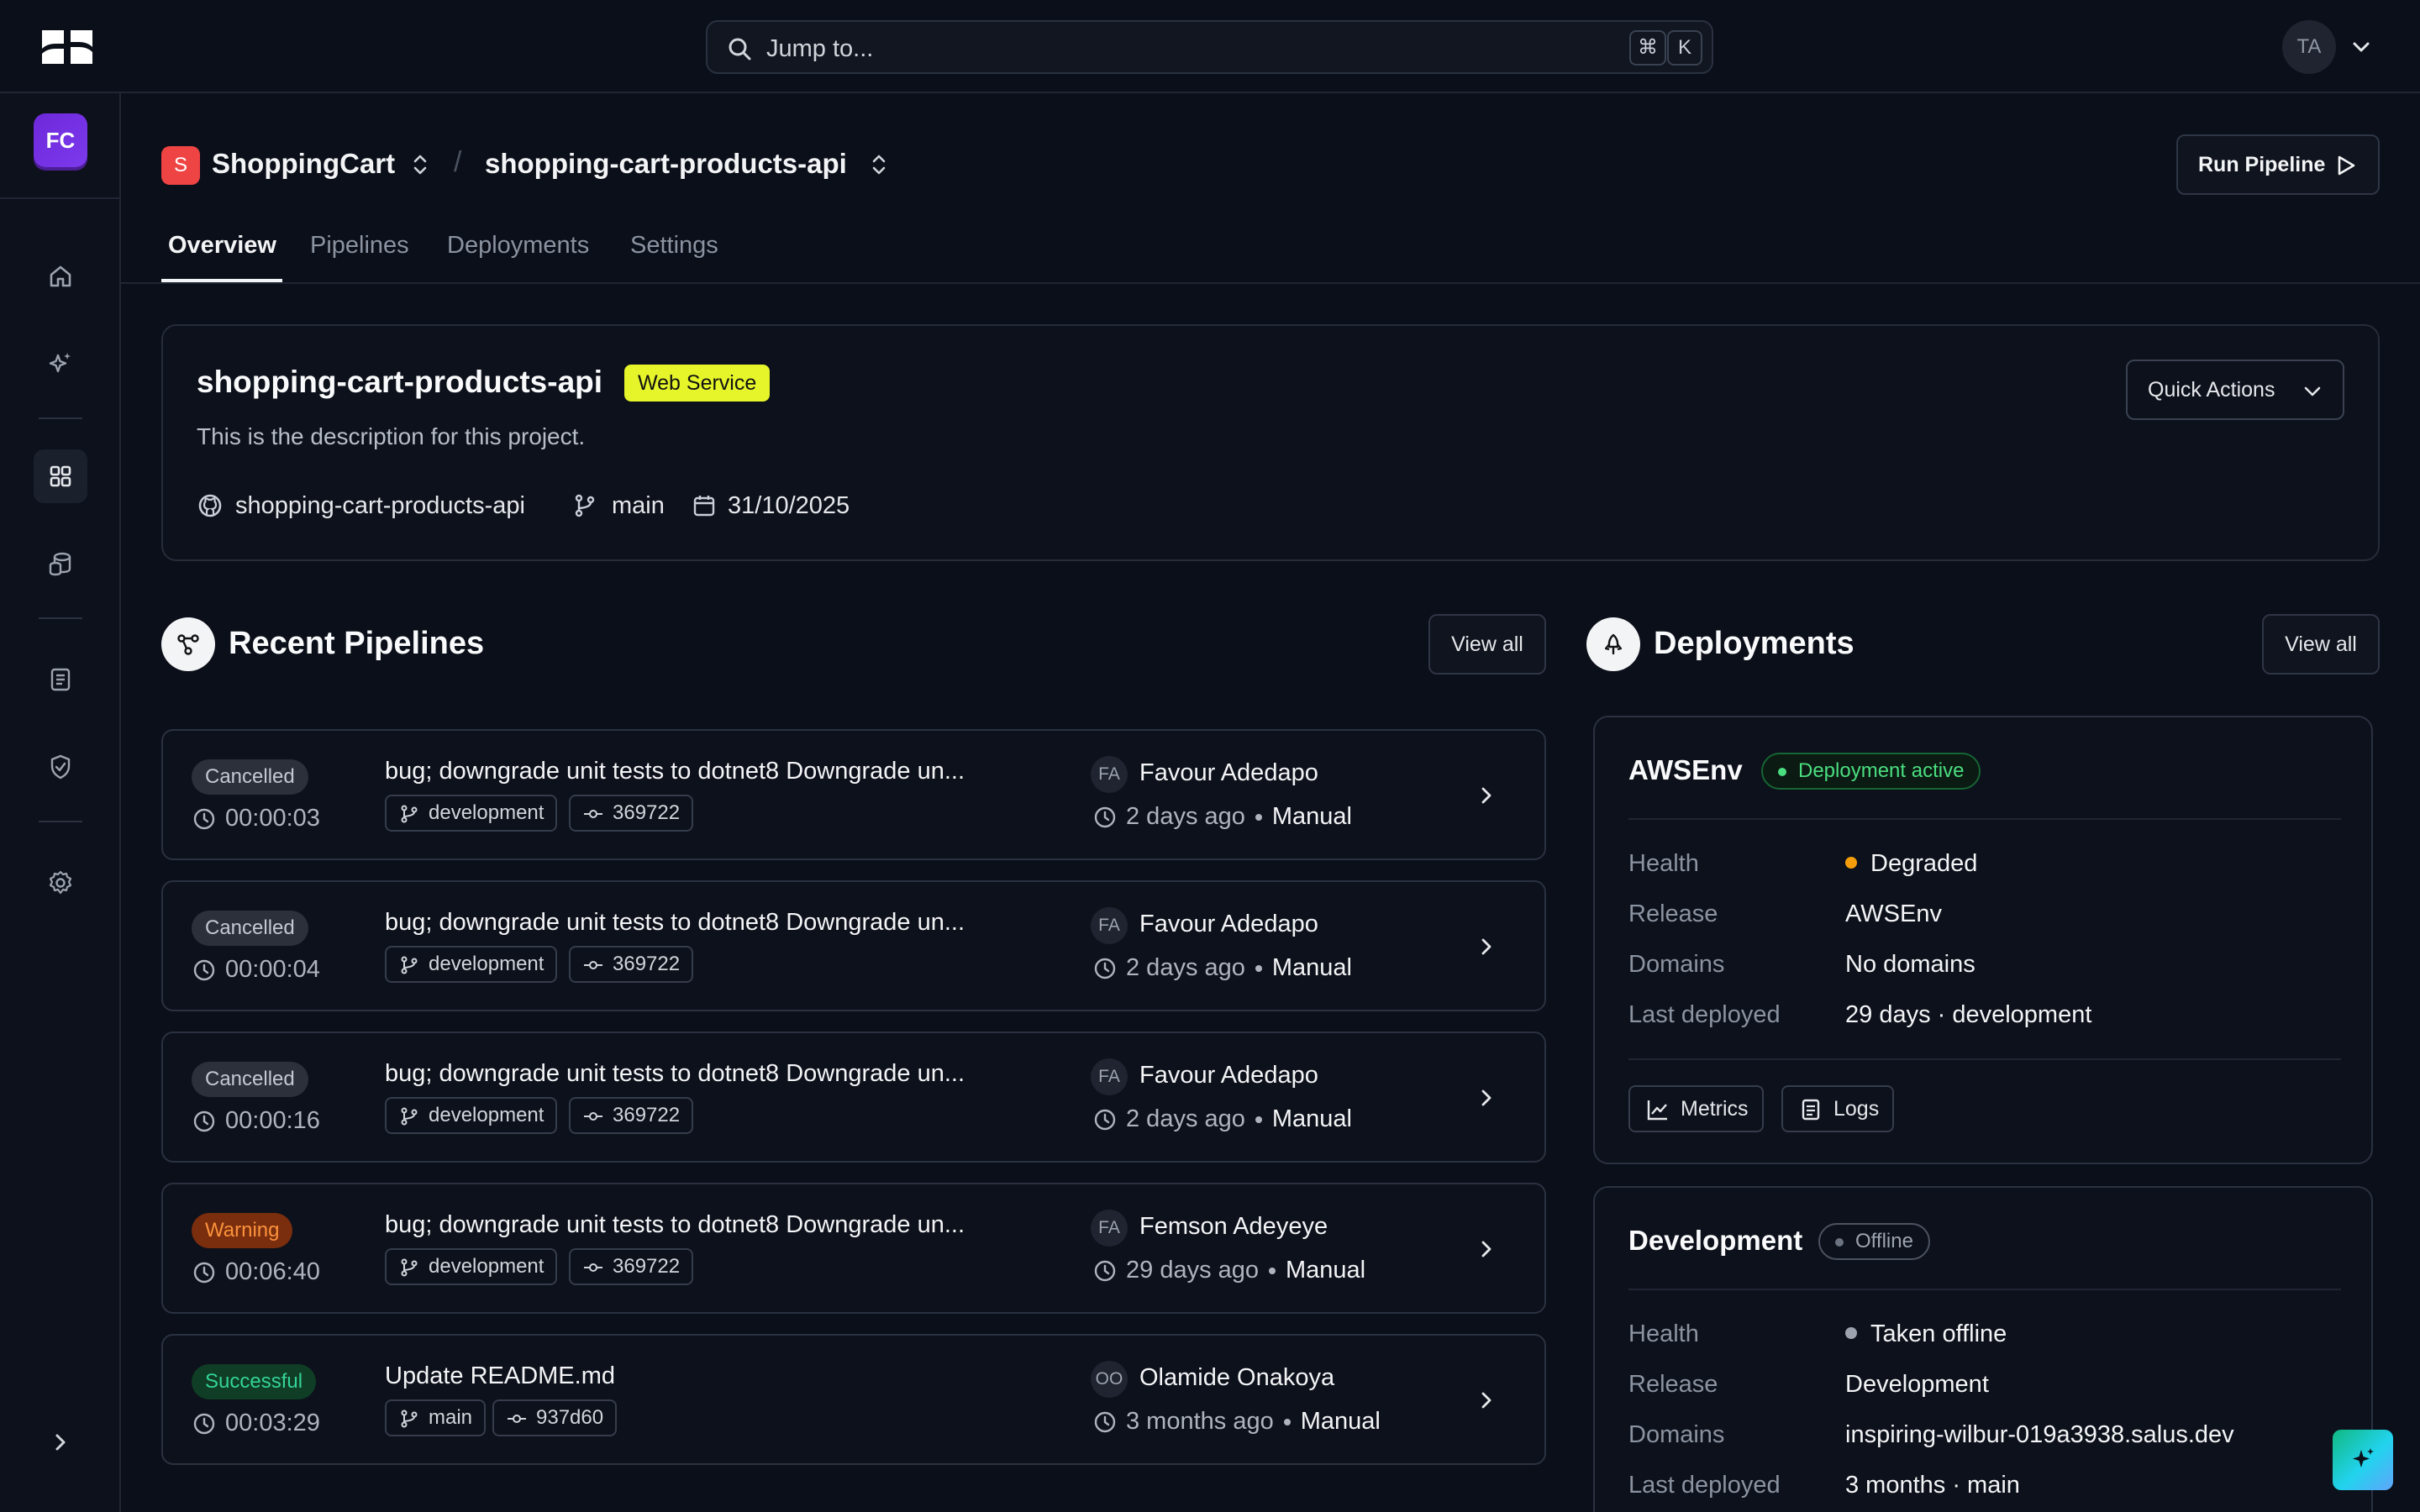 The image size is (2420, 1512). I want to click on view-all-pipelines-button: View all, so click(1487, 644).